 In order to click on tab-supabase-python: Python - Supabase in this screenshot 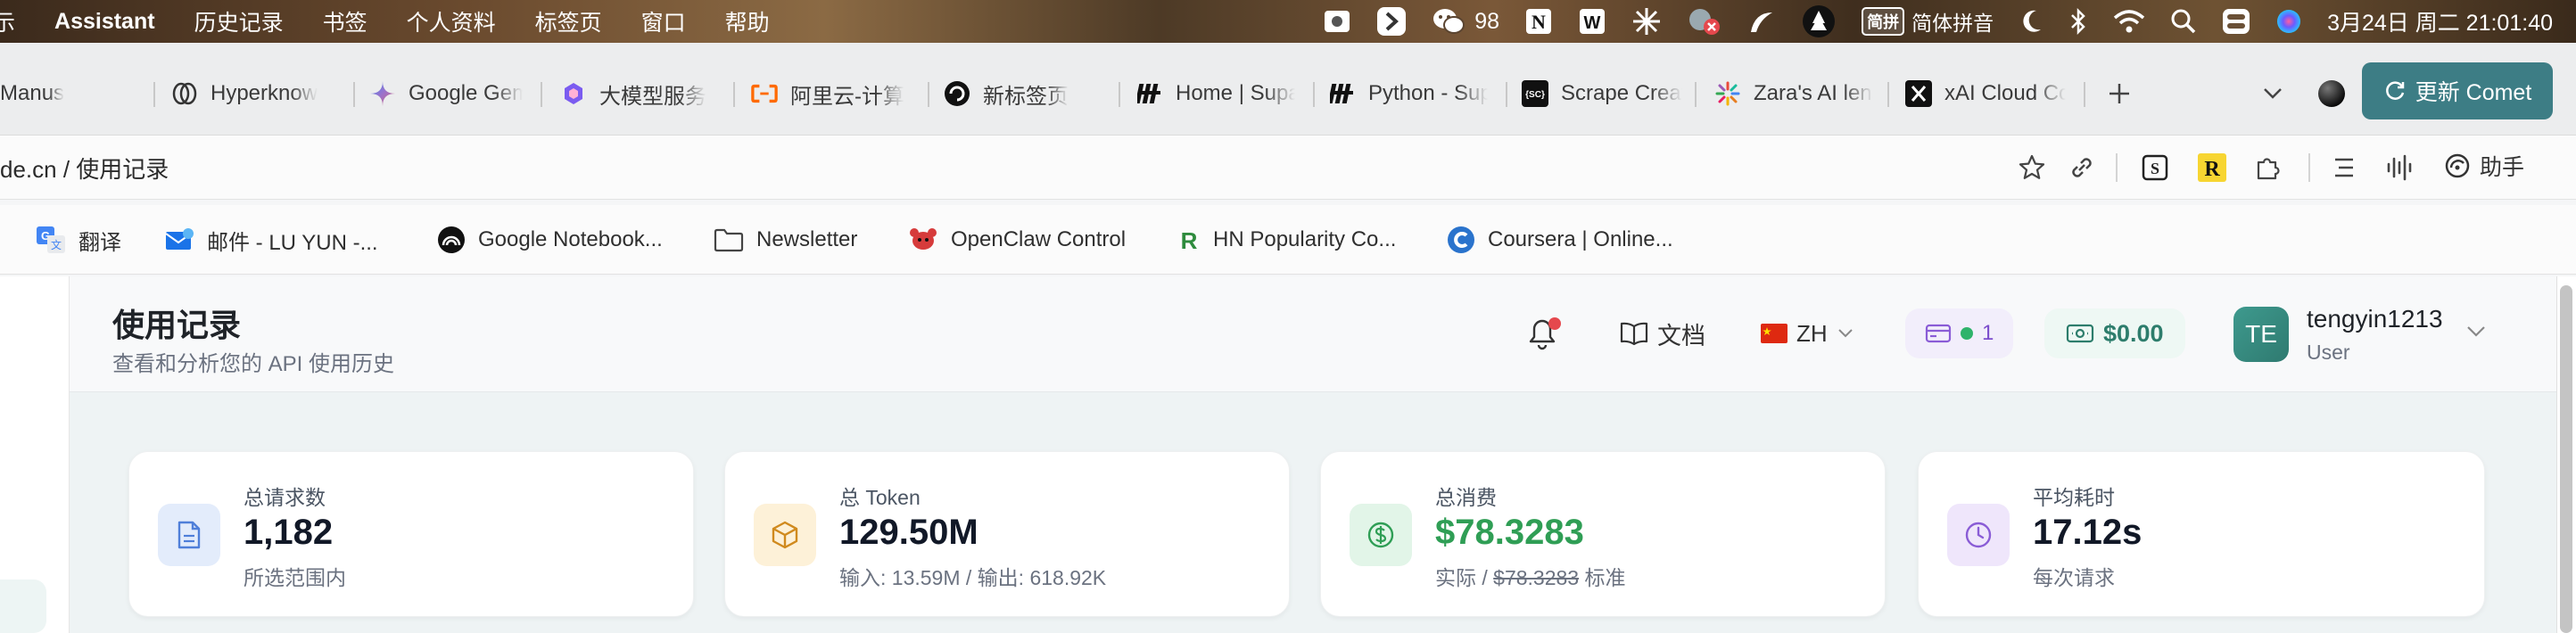, I will do `click(1409, 94)`.